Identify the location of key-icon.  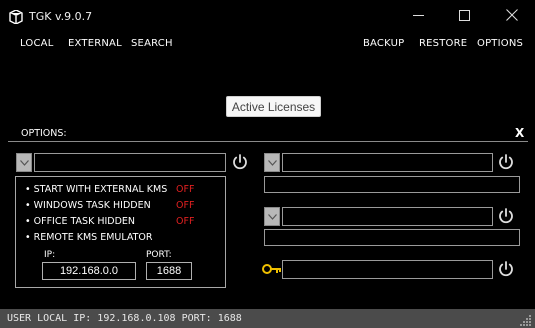
(272, 269).